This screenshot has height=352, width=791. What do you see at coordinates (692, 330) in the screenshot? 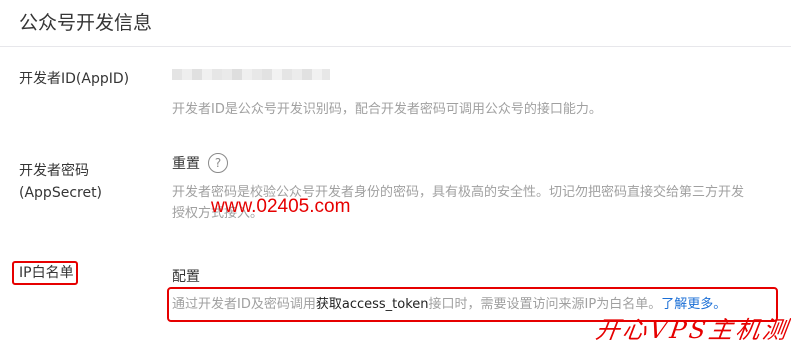
I see `brand-watermark: 开心VPS主机测评` at bounding box center [692, 330].